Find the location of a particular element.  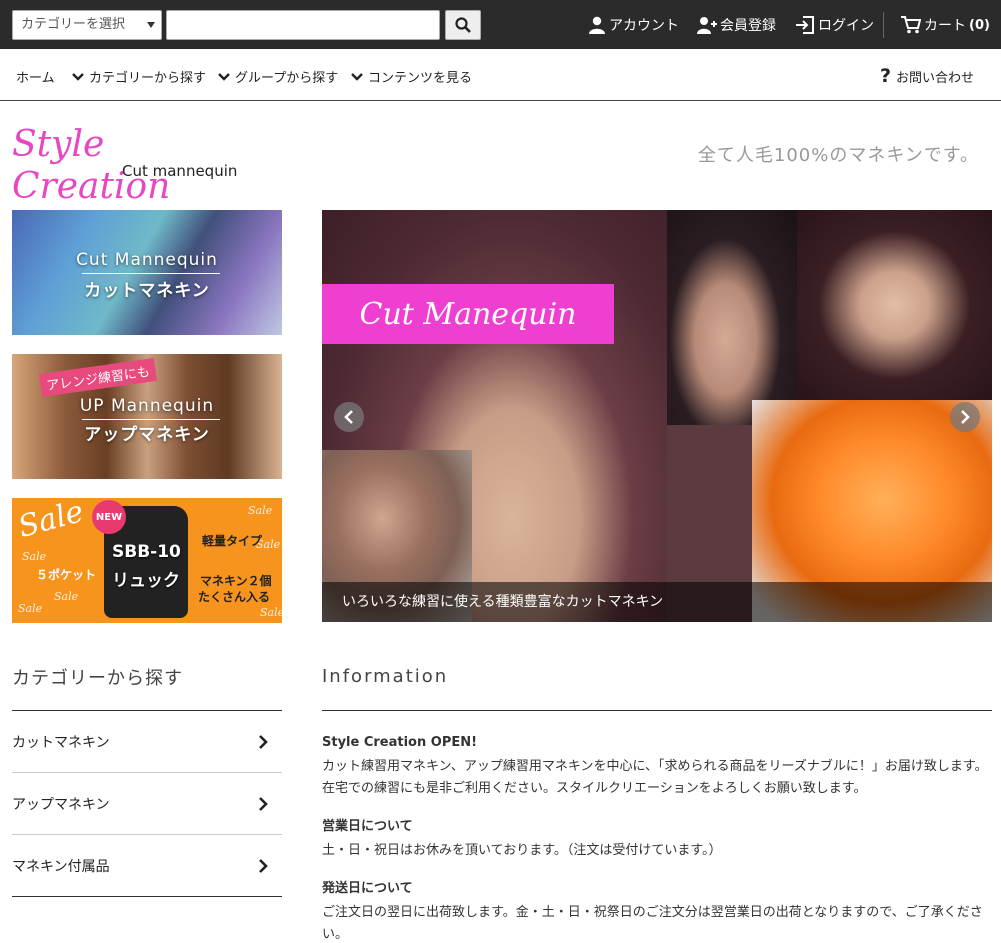

register-link: 会員登録 is located at coordinates (736, 25).